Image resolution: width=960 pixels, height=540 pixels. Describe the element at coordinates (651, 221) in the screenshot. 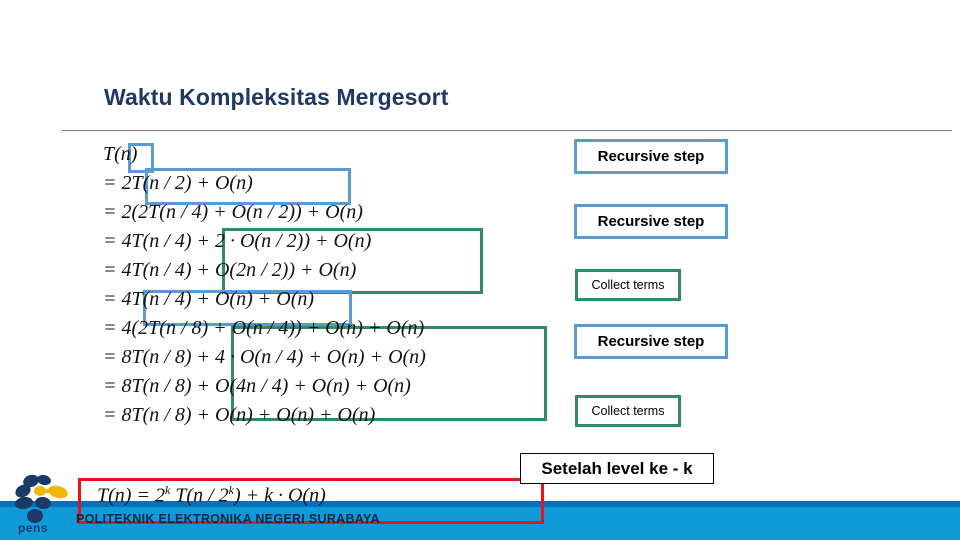

I see `callout-recursive-step-2: Recursive step` at that location.